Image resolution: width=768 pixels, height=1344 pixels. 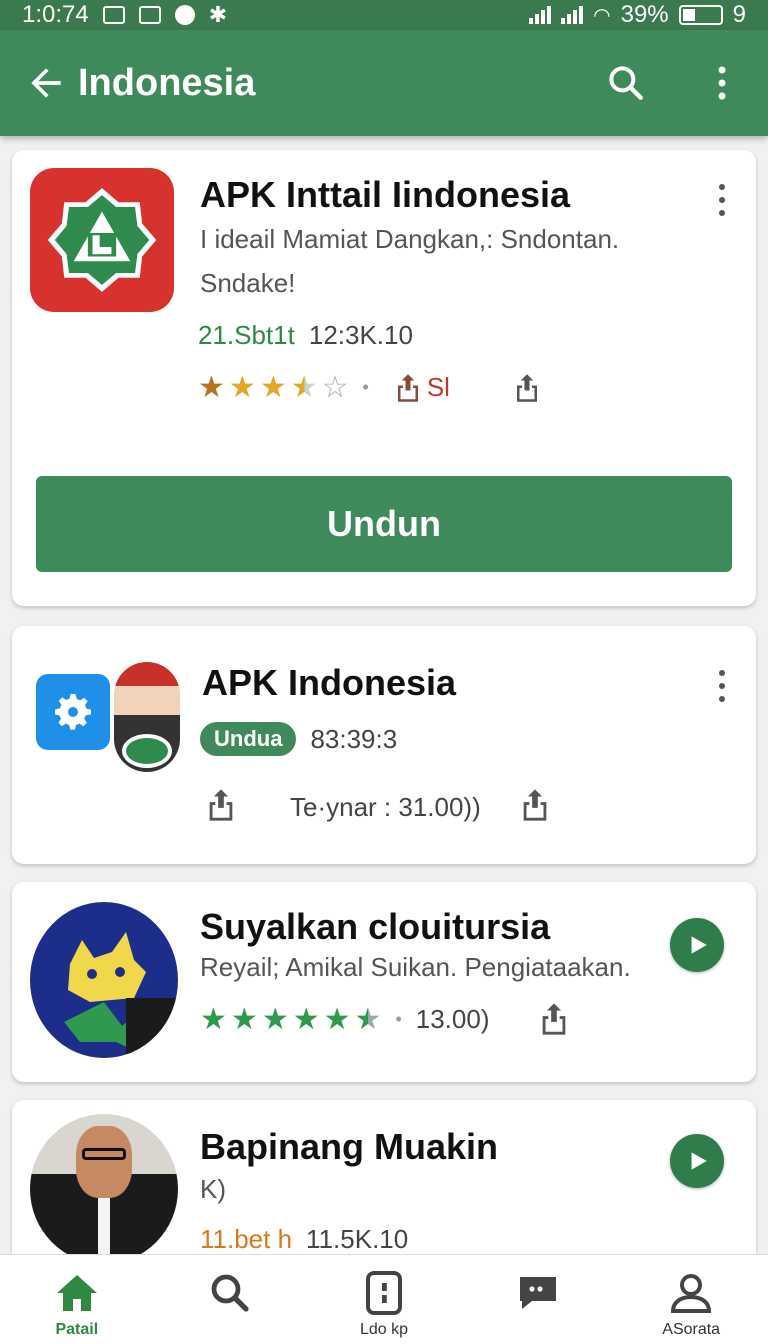 I want to click on status-extra: 9, so click(x=739, y=14).